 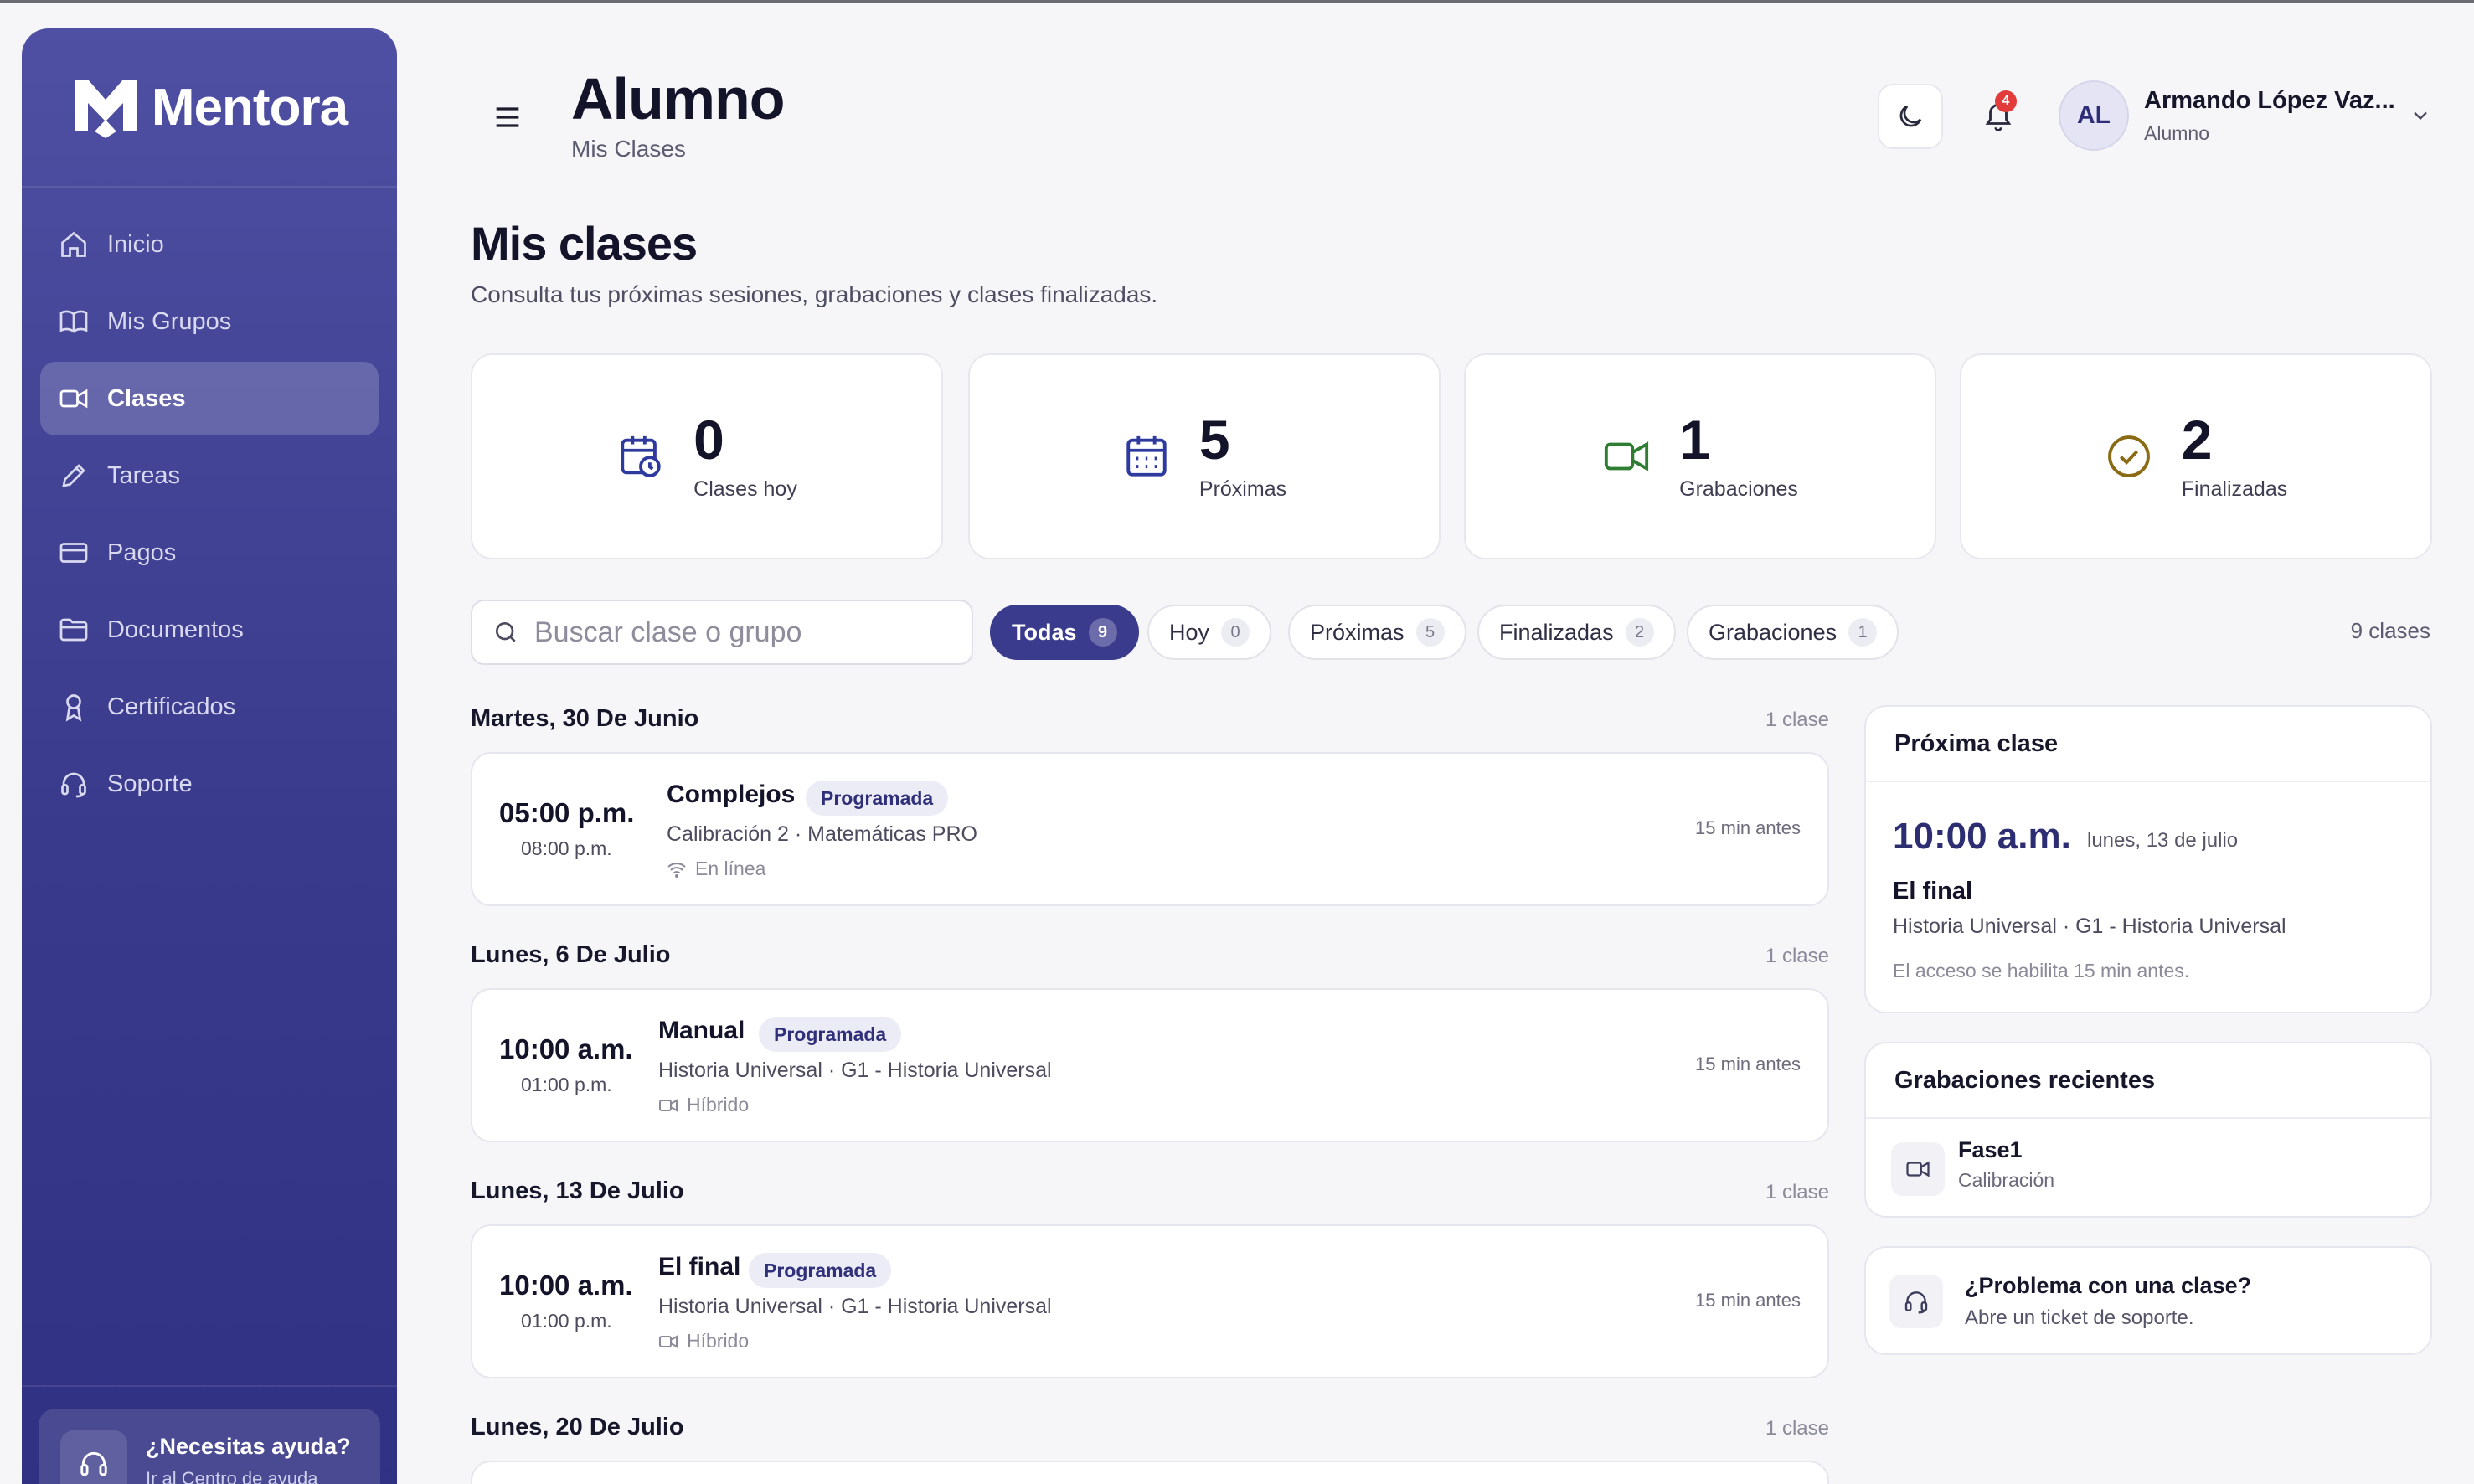 I want to click on chevron-down-icon, so click(x=2420, y=116).